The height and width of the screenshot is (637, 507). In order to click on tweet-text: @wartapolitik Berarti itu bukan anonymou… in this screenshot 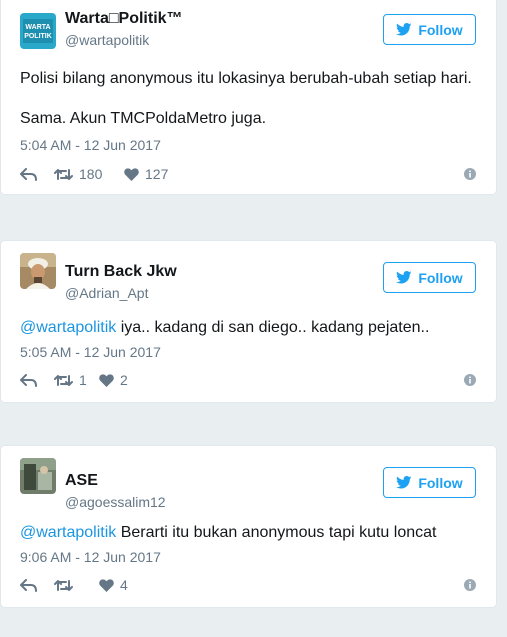, I will do `click(248, 533)`.